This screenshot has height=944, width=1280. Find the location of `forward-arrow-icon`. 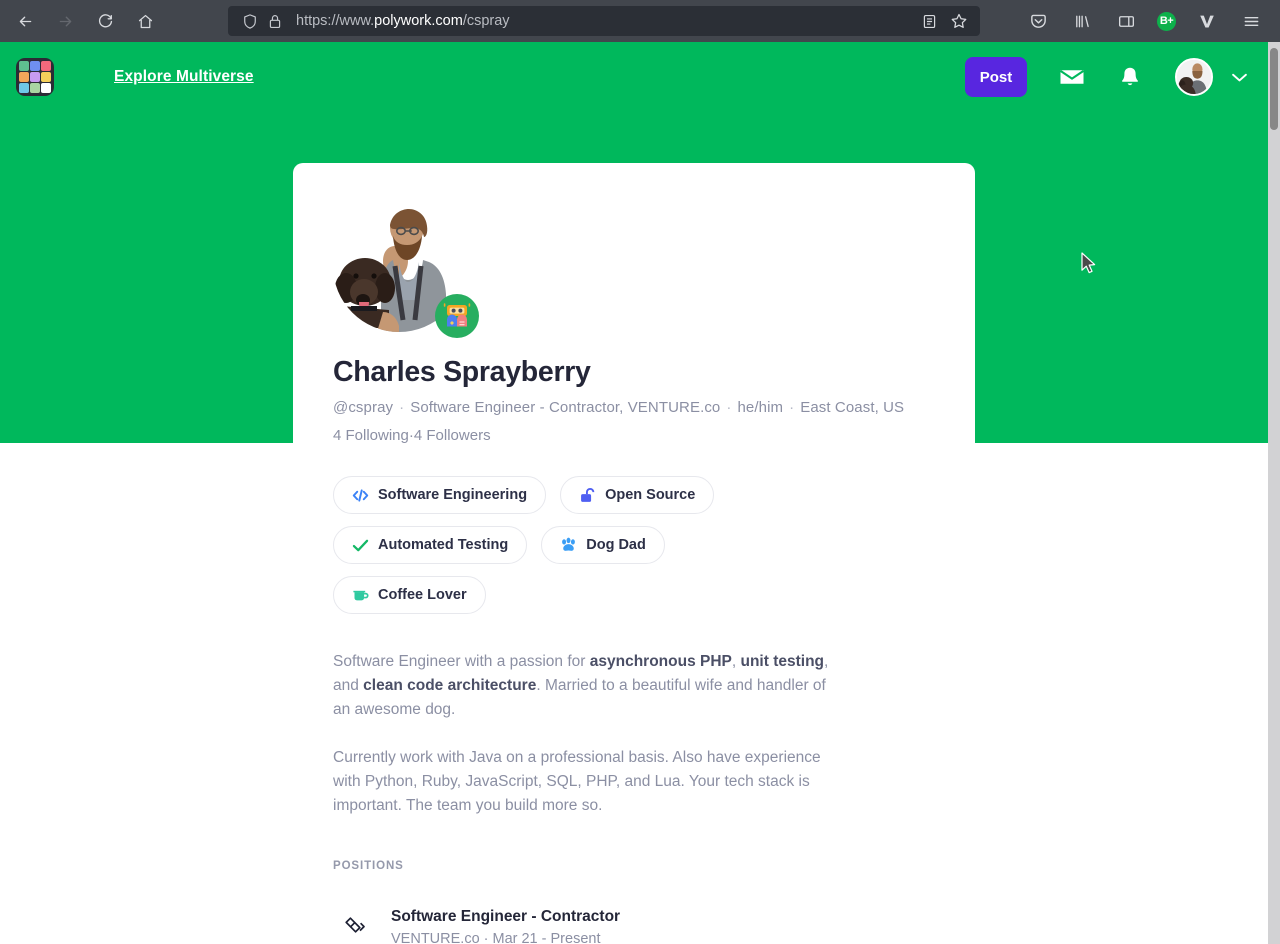

forward-arrow-icon is located at coordinates (65, 21).